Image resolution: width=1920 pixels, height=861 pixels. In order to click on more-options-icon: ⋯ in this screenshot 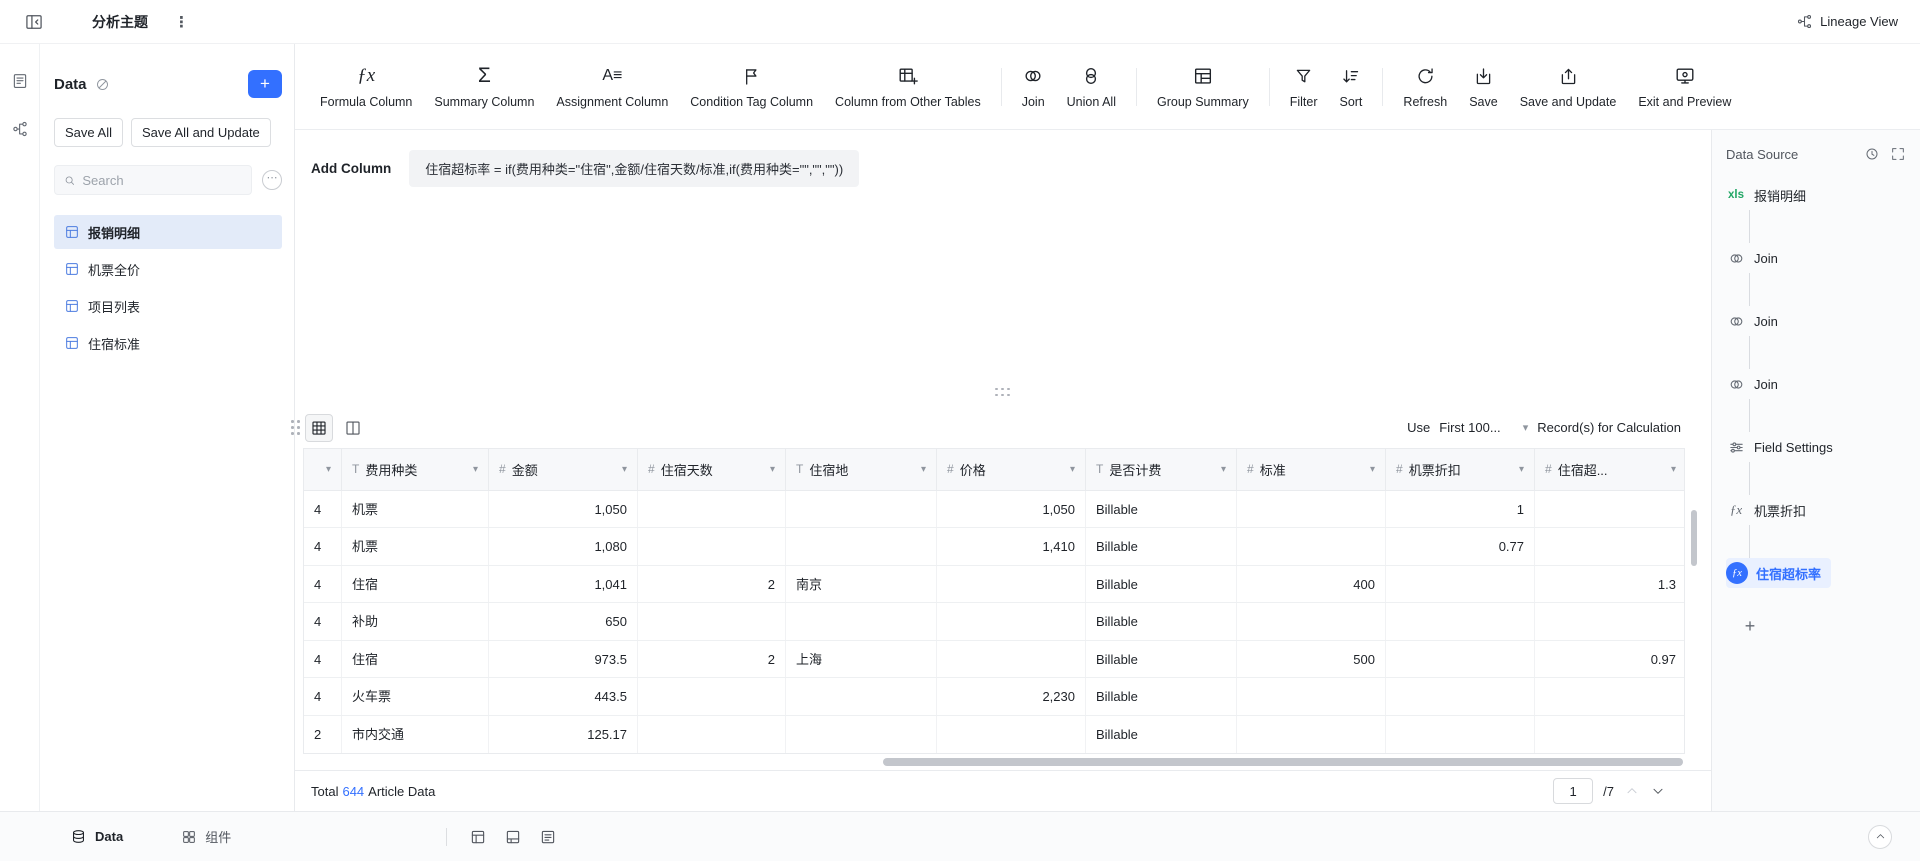, I will do `click(272, 180)`.